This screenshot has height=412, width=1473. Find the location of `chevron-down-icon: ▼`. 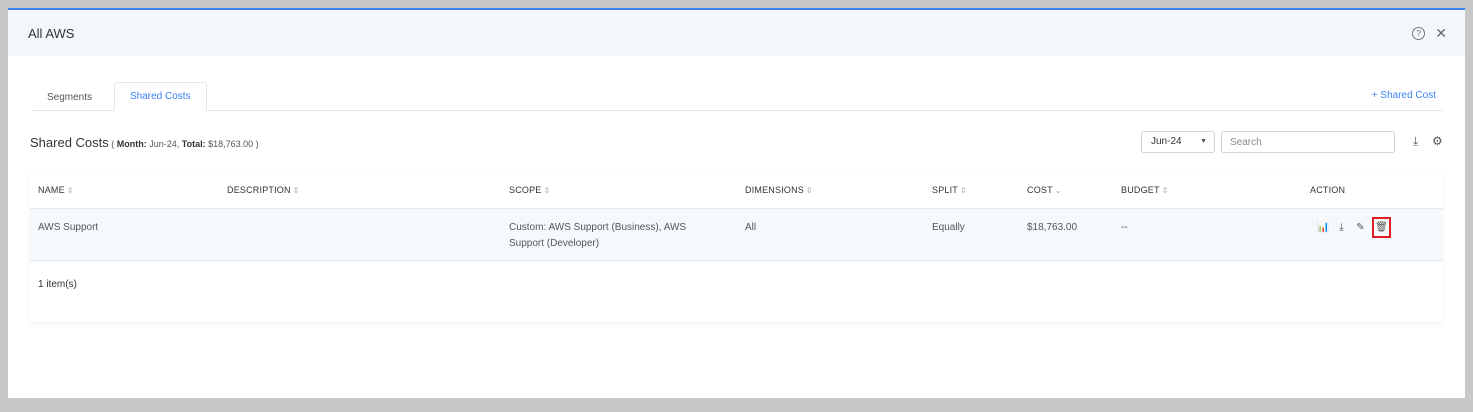

chevron-down-icon: ▼ is located at coordinates (1203, 141).